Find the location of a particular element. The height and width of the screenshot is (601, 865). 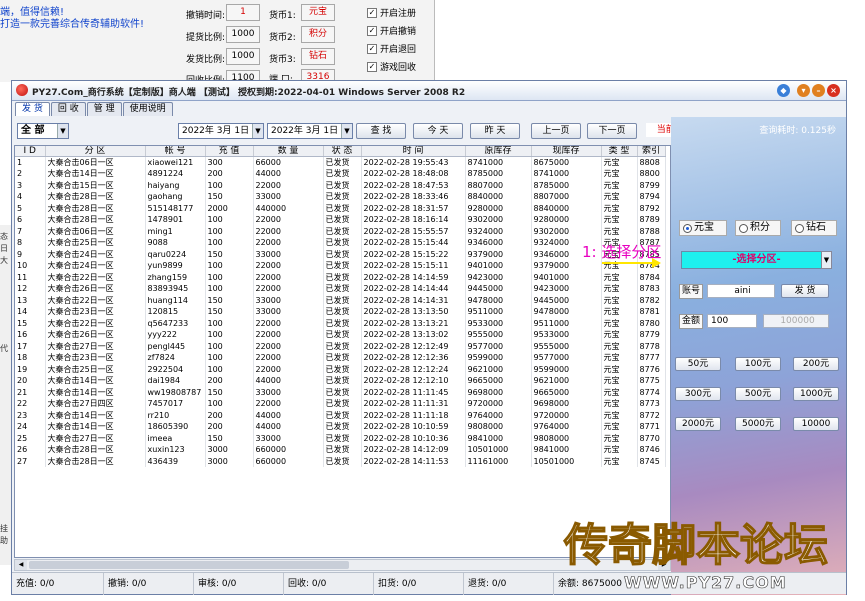

table-cell: 2022-02-28 13:13:50 is located at coordinates (413, 312).